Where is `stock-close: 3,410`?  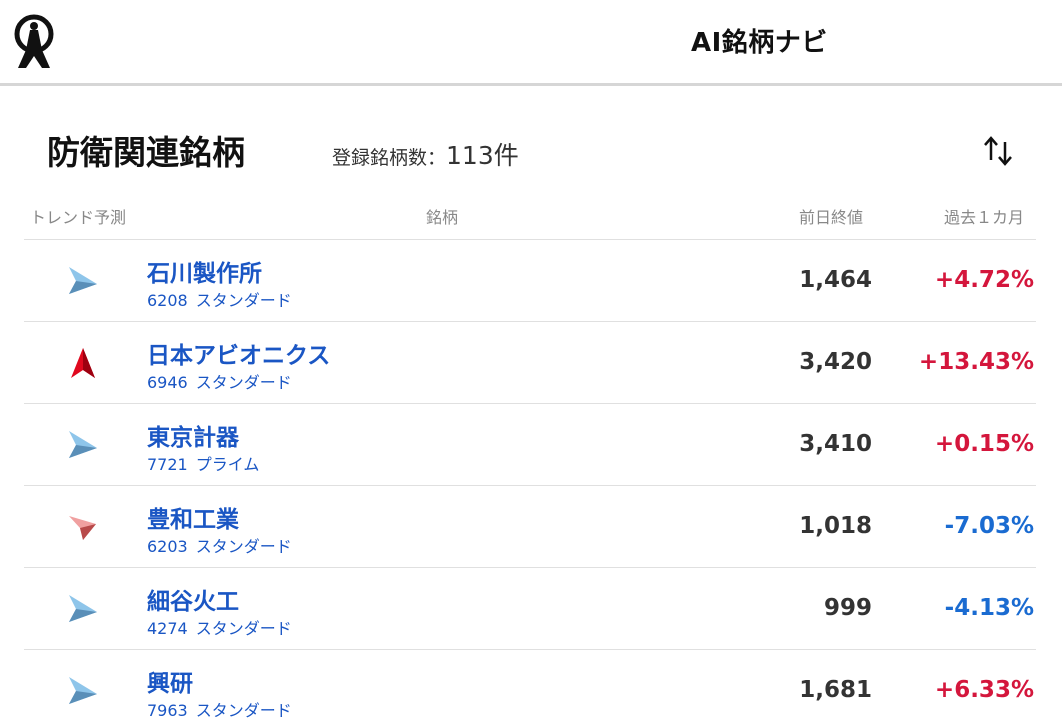
stock-close: 3,410 is located at coordinates (835, 444).